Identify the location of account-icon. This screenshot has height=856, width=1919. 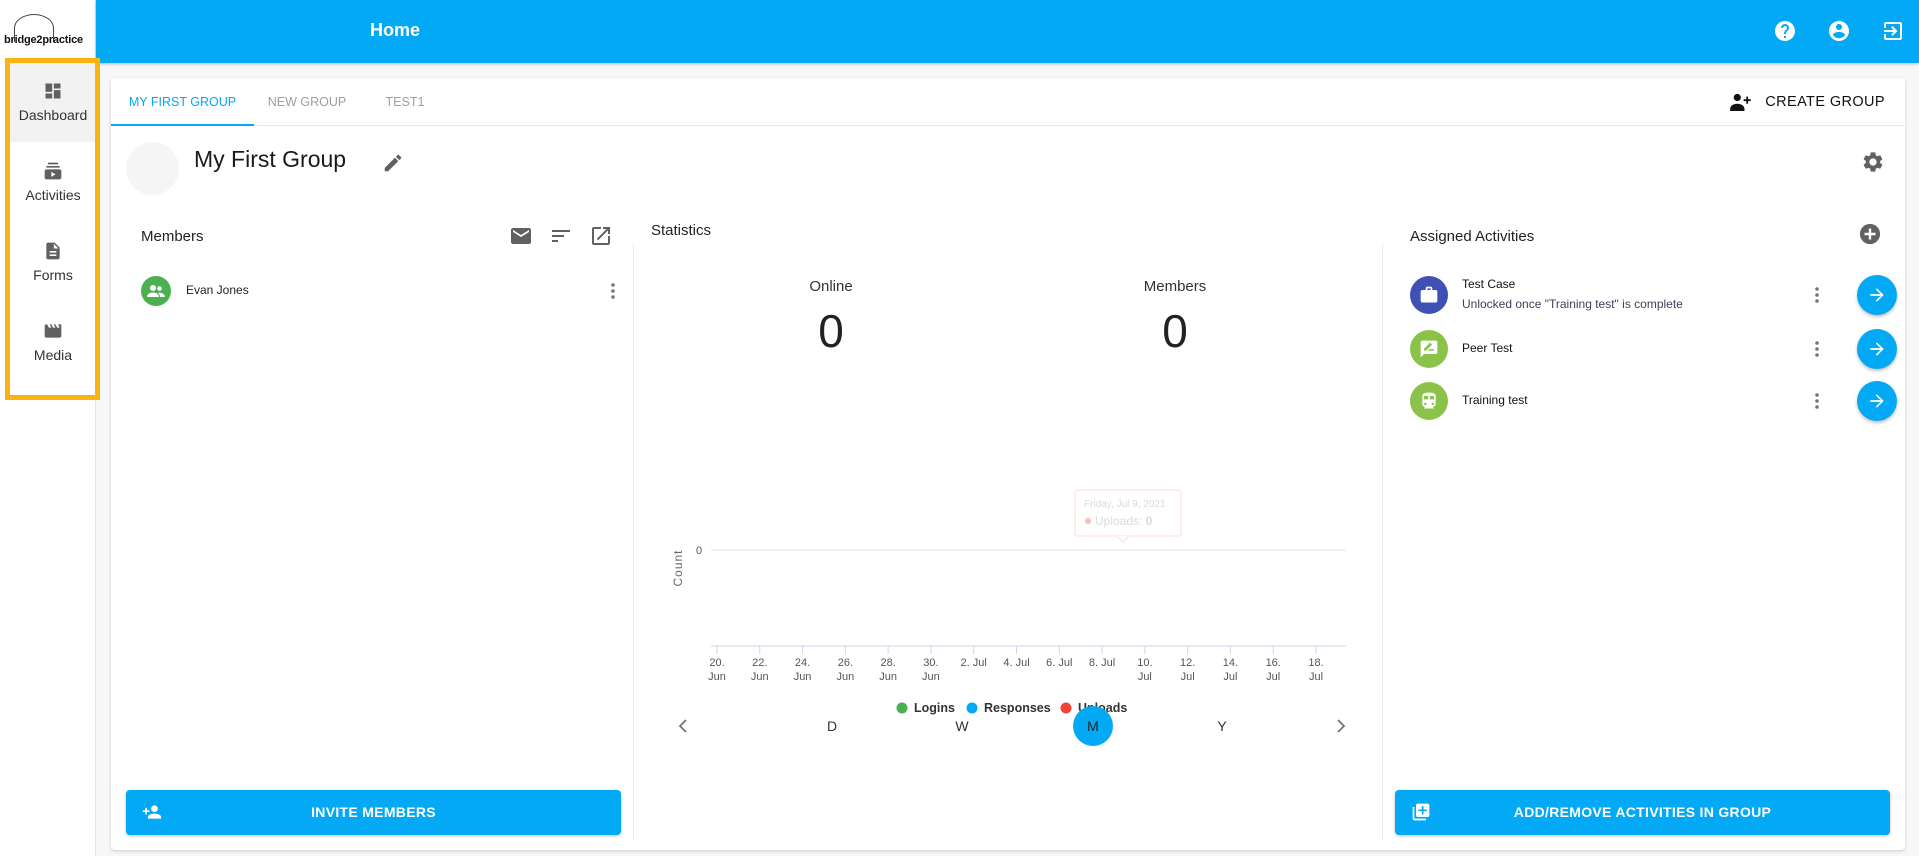
(1839, 31).